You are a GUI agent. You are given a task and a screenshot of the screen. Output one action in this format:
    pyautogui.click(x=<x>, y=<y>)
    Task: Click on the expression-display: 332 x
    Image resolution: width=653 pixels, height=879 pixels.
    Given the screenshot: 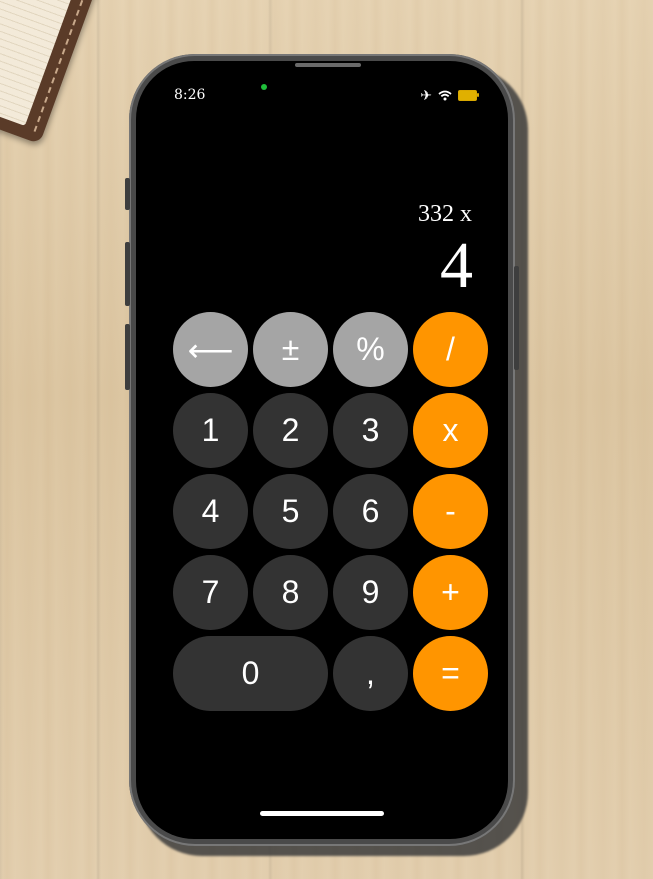 What is the action you would take?
    pyautogui.click(x=445, y=214)
    